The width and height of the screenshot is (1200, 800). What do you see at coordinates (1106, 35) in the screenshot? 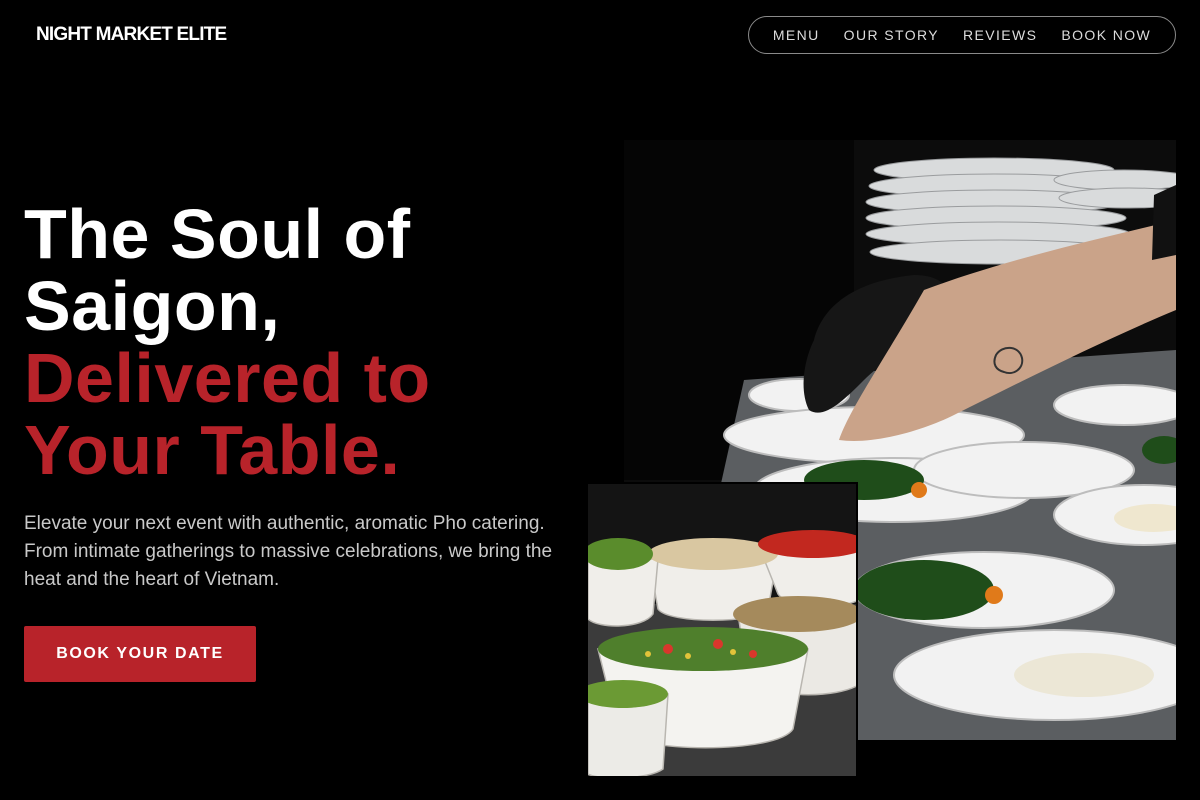
I see `nav-item-book-now: BOOK NOW` at bounding box center [1106, 35].